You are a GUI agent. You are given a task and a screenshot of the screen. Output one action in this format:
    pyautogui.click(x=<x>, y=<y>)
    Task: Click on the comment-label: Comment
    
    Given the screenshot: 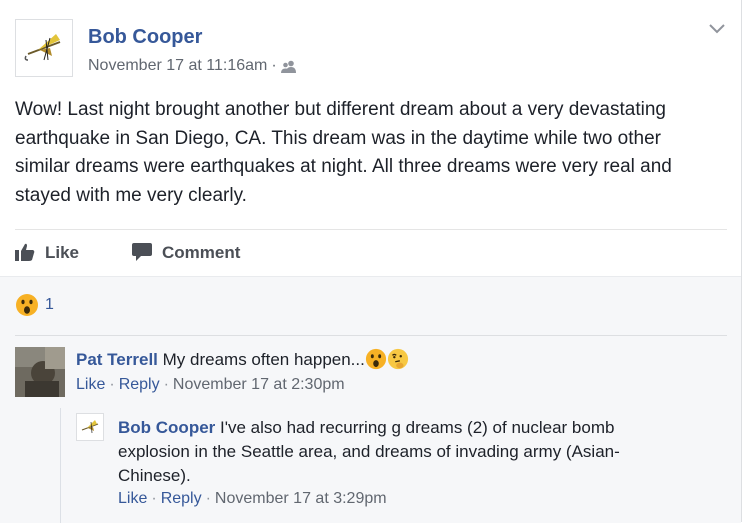 What is the action you would take?
    pyautogui.click(x=201, y=252)
    